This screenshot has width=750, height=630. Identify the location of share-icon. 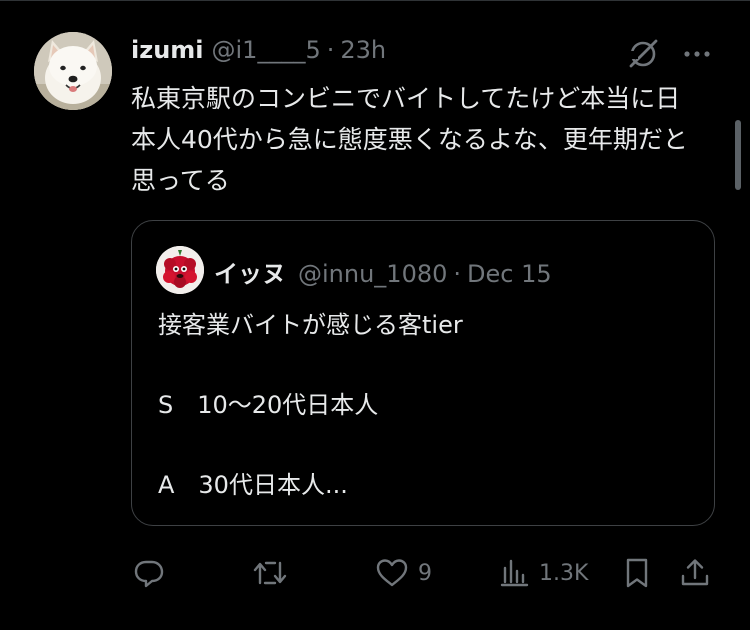
(695, 573).